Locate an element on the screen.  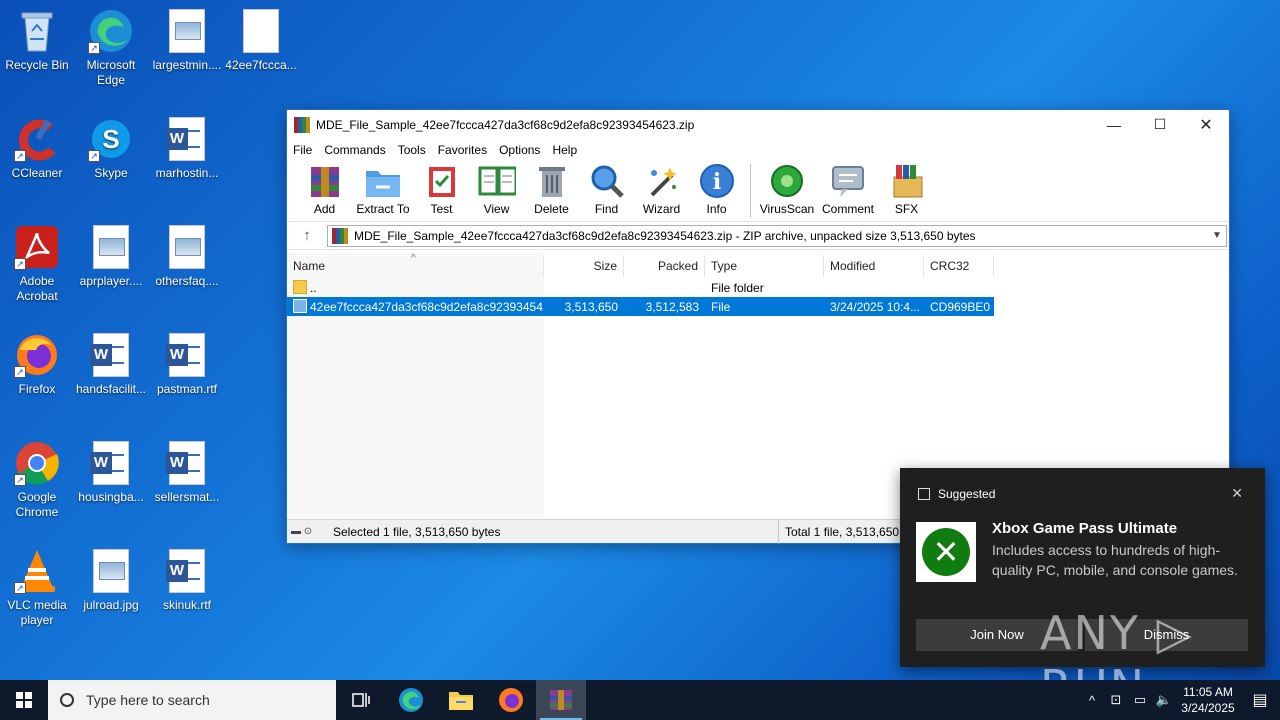
desktop-icon-google-chrome: ↗ Google Chrome is located at coordinates (37, 480).